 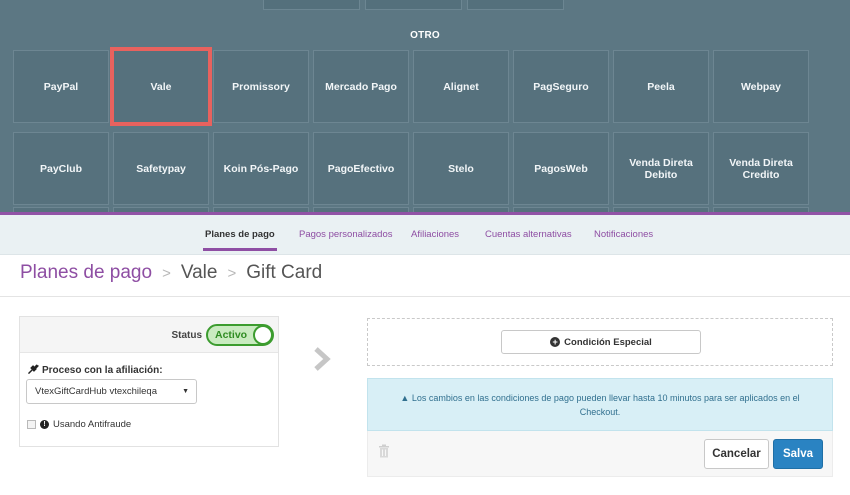 What do you see at coordinates (661, 86) in the screenshot?
I see `payment-method-peela: Peela` at bounding box center [661, 86].